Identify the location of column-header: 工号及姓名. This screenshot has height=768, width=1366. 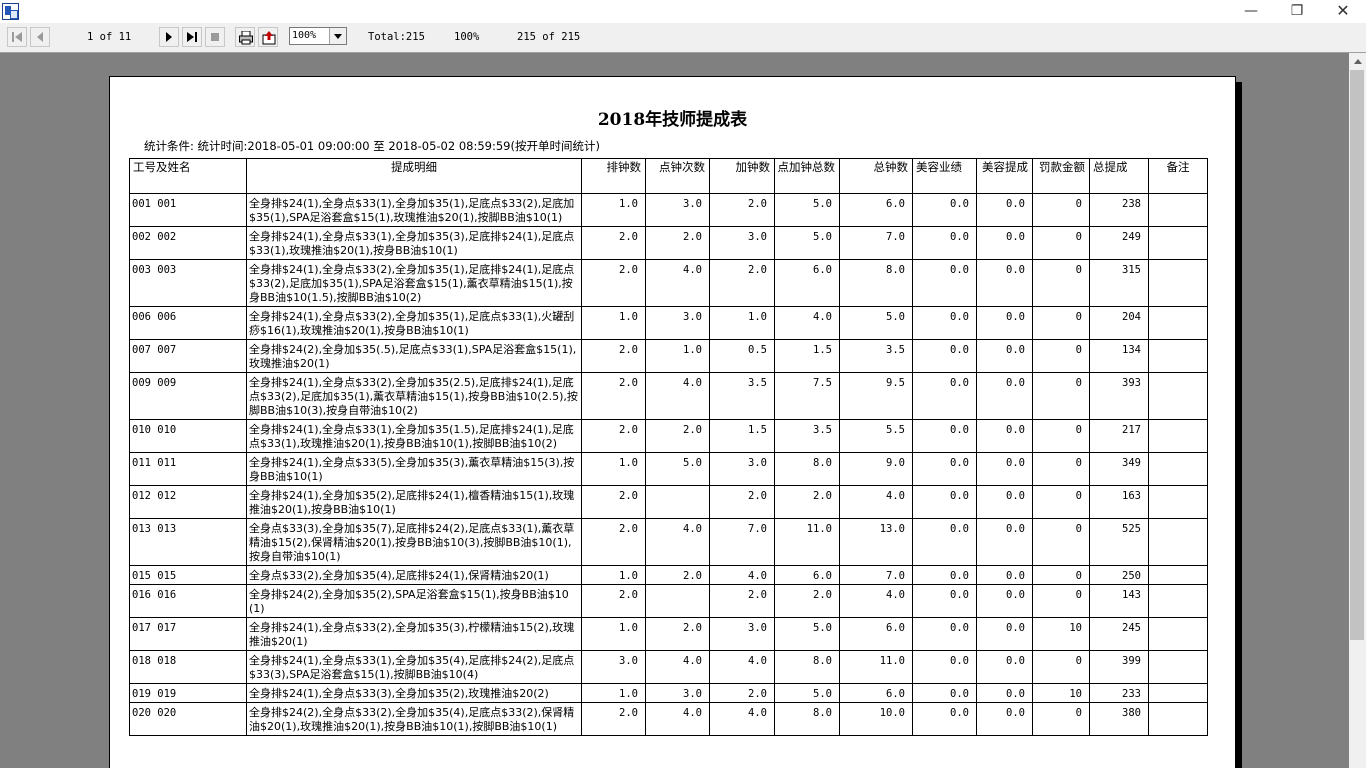
(188, 176).